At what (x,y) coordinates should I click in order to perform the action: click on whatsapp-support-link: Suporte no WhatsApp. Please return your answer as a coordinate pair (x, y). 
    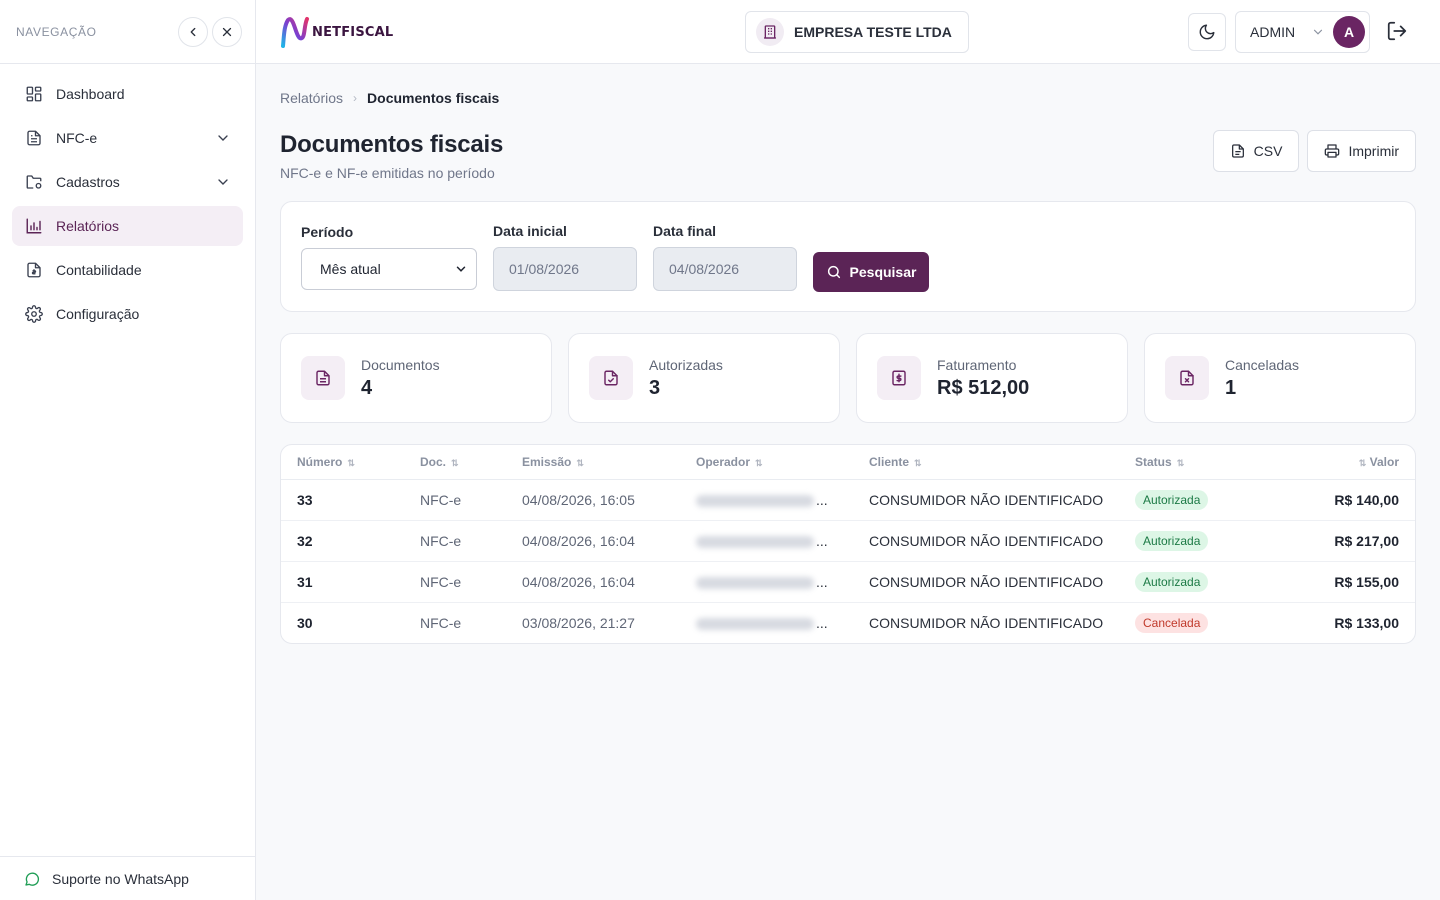
    Looking at the image, I should click on (127, 878).